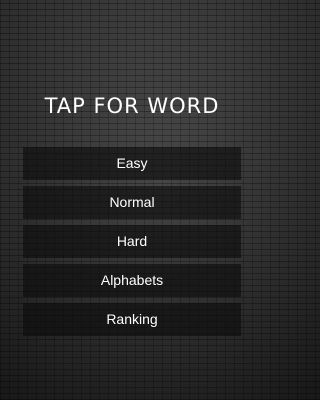  I want to click on hard-button: Hard, so click(132, 241).